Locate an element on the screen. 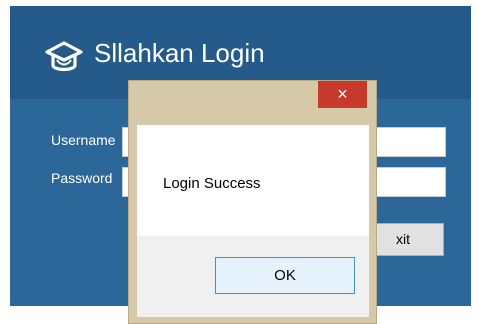 The image size is (479, 324). close-button: × is located at coordinates (342, 94).